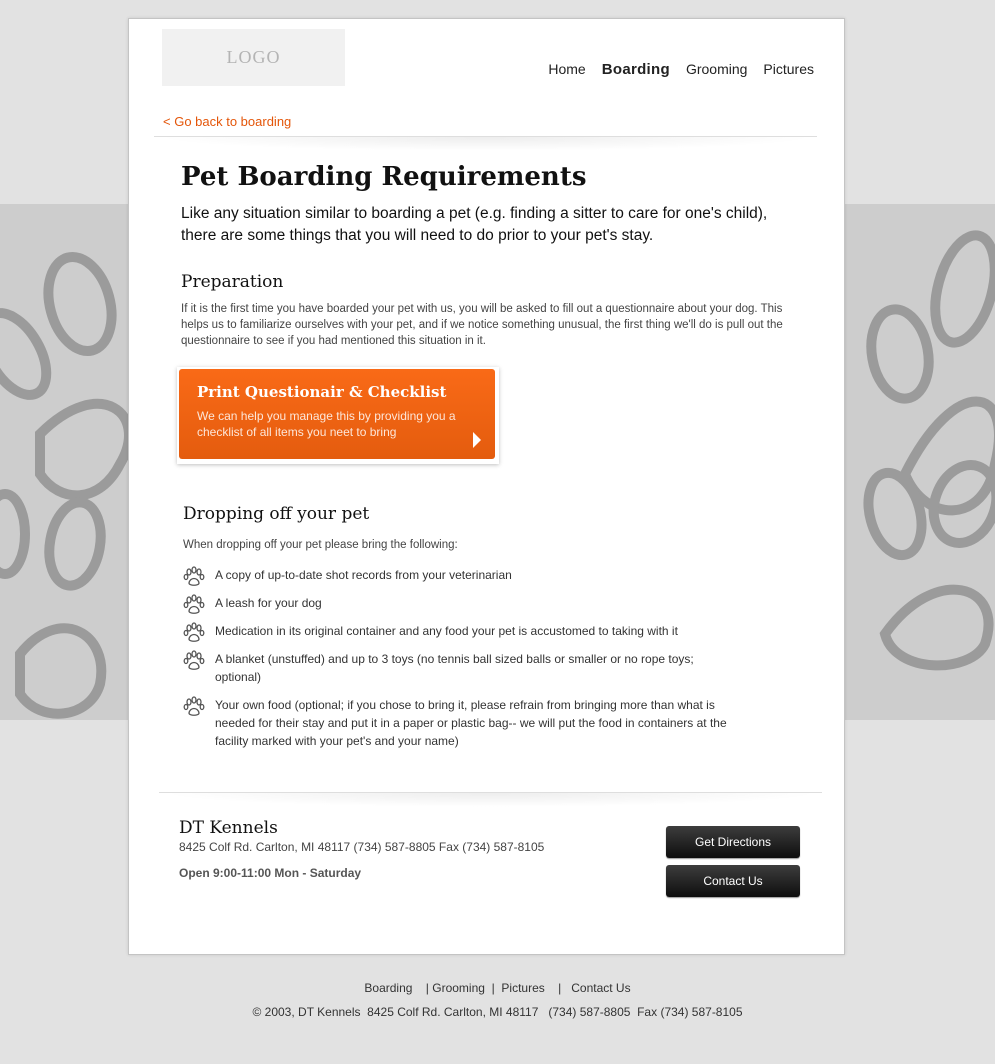 The width and height of the screenshot is (995, 1064). What do you see at coordinates (733, 842) in the screenshot?
I see `get-directions-button: Get Directions` at bounding box center [733, 842].